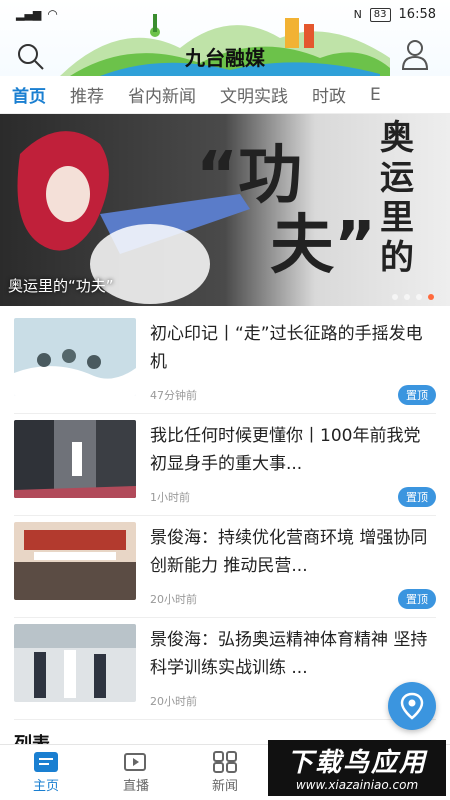 Image resolution: width=450 pixels, height=800 pixels. I want to click on signal-icon: ▂▄▆, so click(29, 14).